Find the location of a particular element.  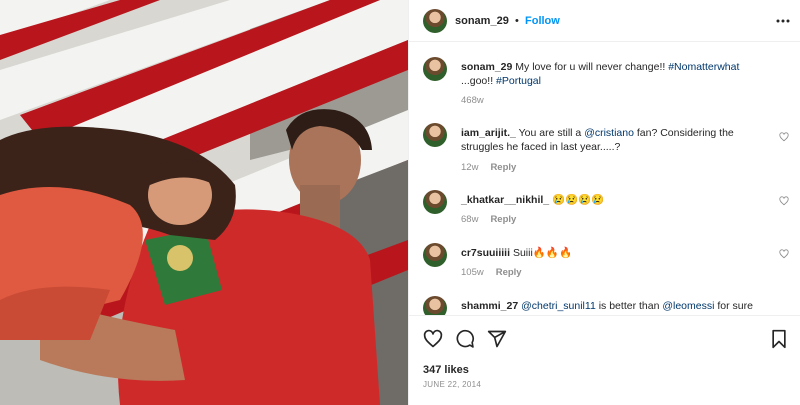

comment-body: for sure is located at coordinates (735, 306).